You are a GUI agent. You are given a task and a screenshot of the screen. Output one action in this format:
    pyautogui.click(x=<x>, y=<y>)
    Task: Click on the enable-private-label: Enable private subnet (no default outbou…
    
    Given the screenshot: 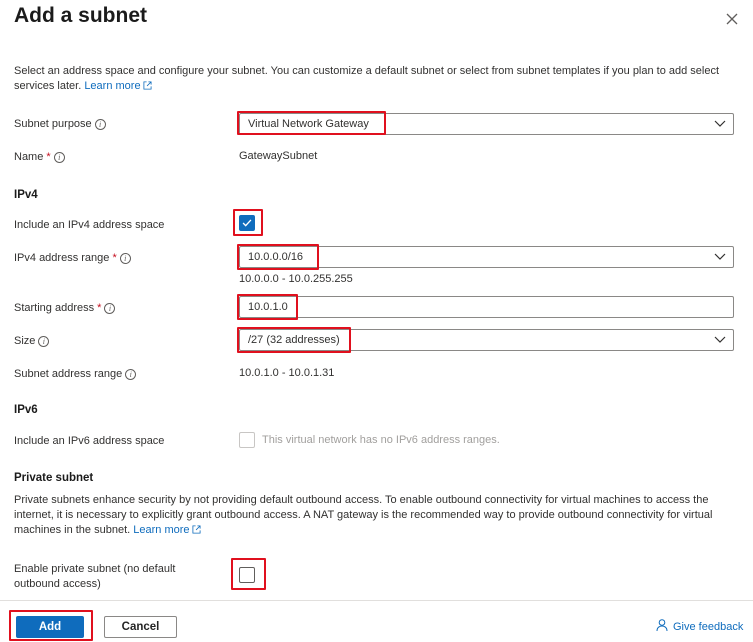 What is the action you would take?
    pyautogui.click(x=95, y=576)
    